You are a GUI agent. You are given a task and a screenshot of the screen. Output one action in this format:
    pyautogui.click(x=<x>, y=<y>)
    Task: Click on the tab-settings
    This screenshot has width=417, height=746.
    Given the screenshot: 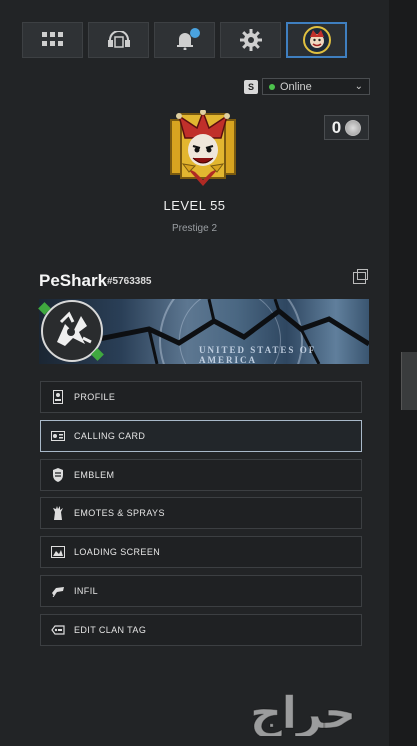 What is the action you would take?
    pyautogui.click(x=250, y=40)
    